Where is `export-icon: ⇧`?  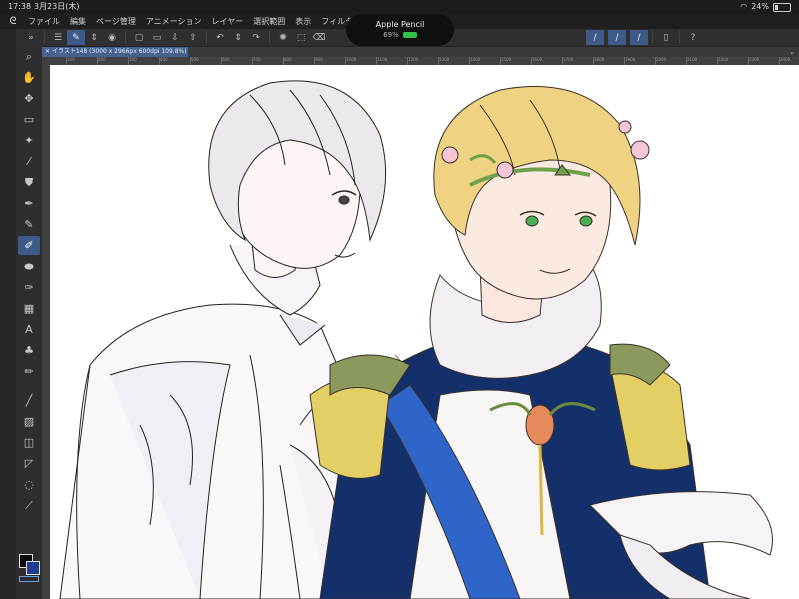
export-icon: ⇧ is located at coordinates (193, 37).